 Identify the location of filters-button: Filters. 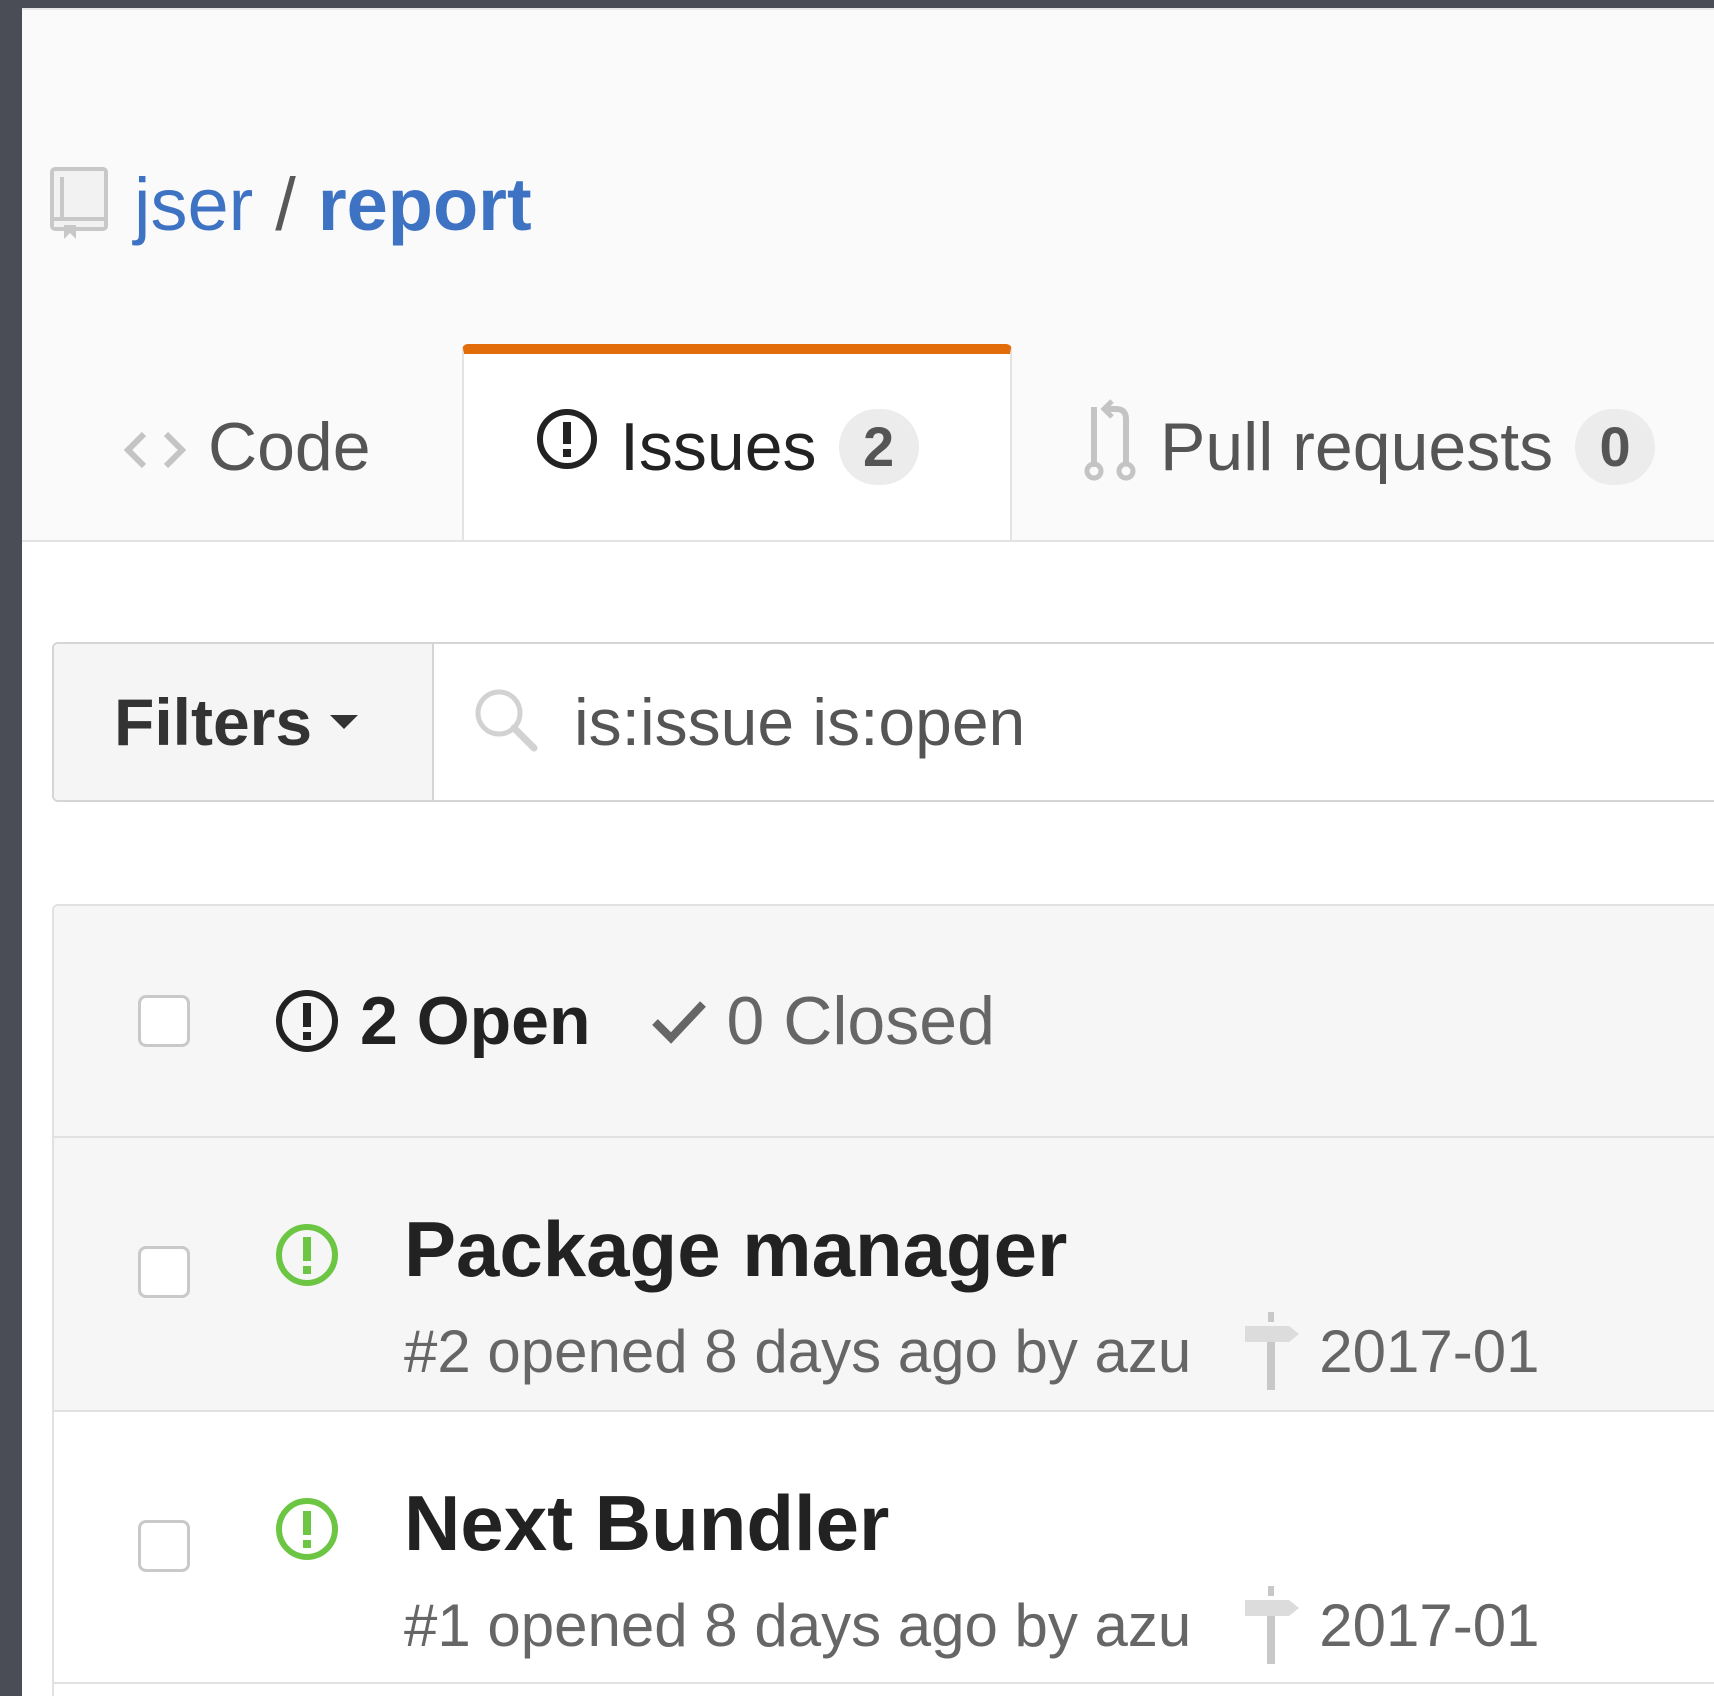
(244, 722).